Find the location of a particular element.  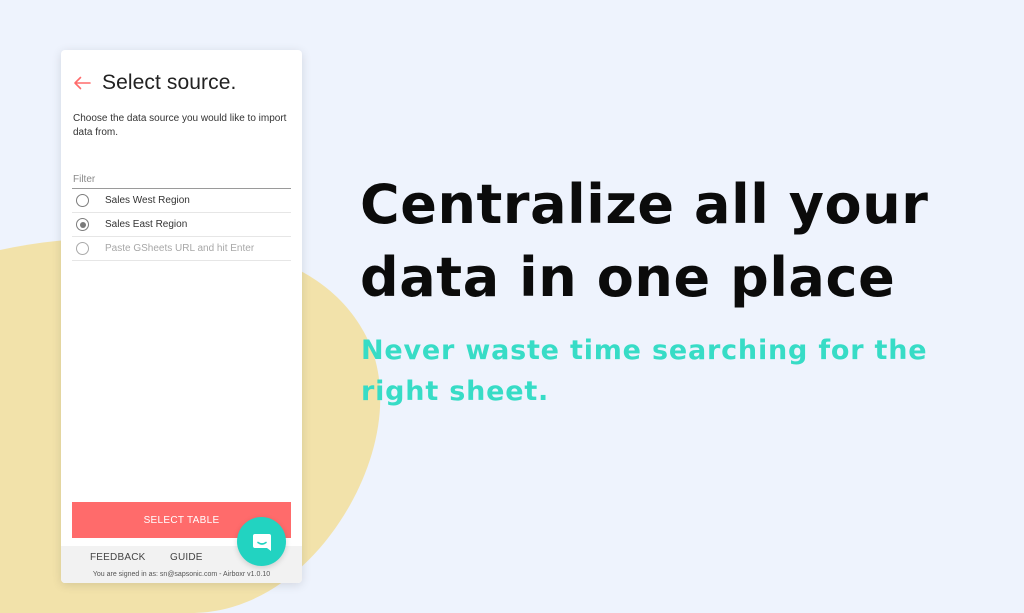

source-option-sales-east: Sales East Region is located at coordinates (181, 225).